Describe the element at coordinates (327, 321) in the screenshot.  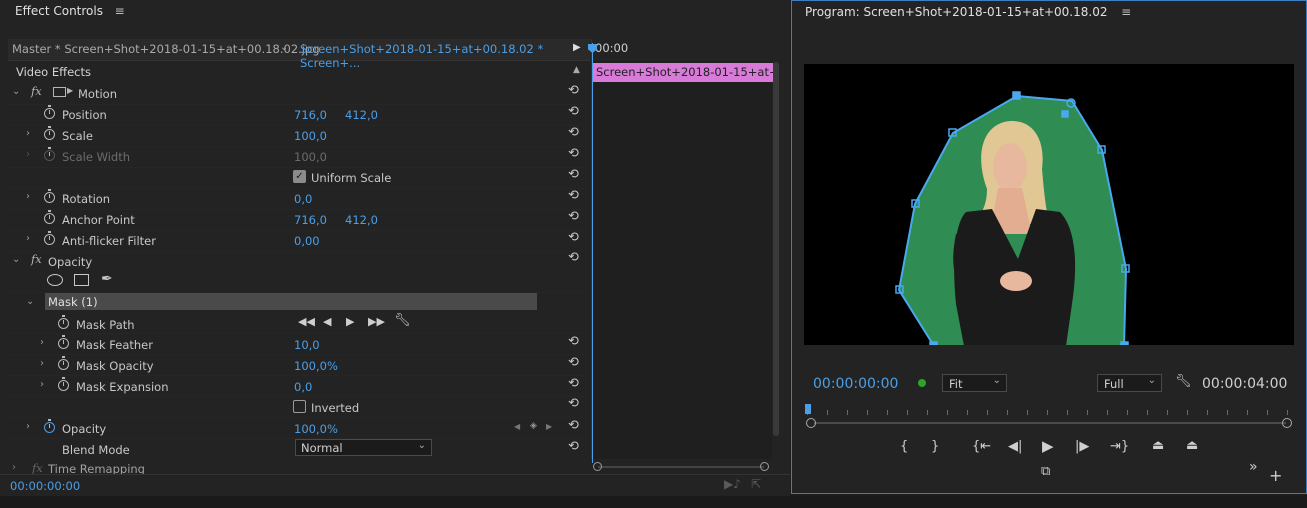
I see `step-backward-icon: ◀` at that location.